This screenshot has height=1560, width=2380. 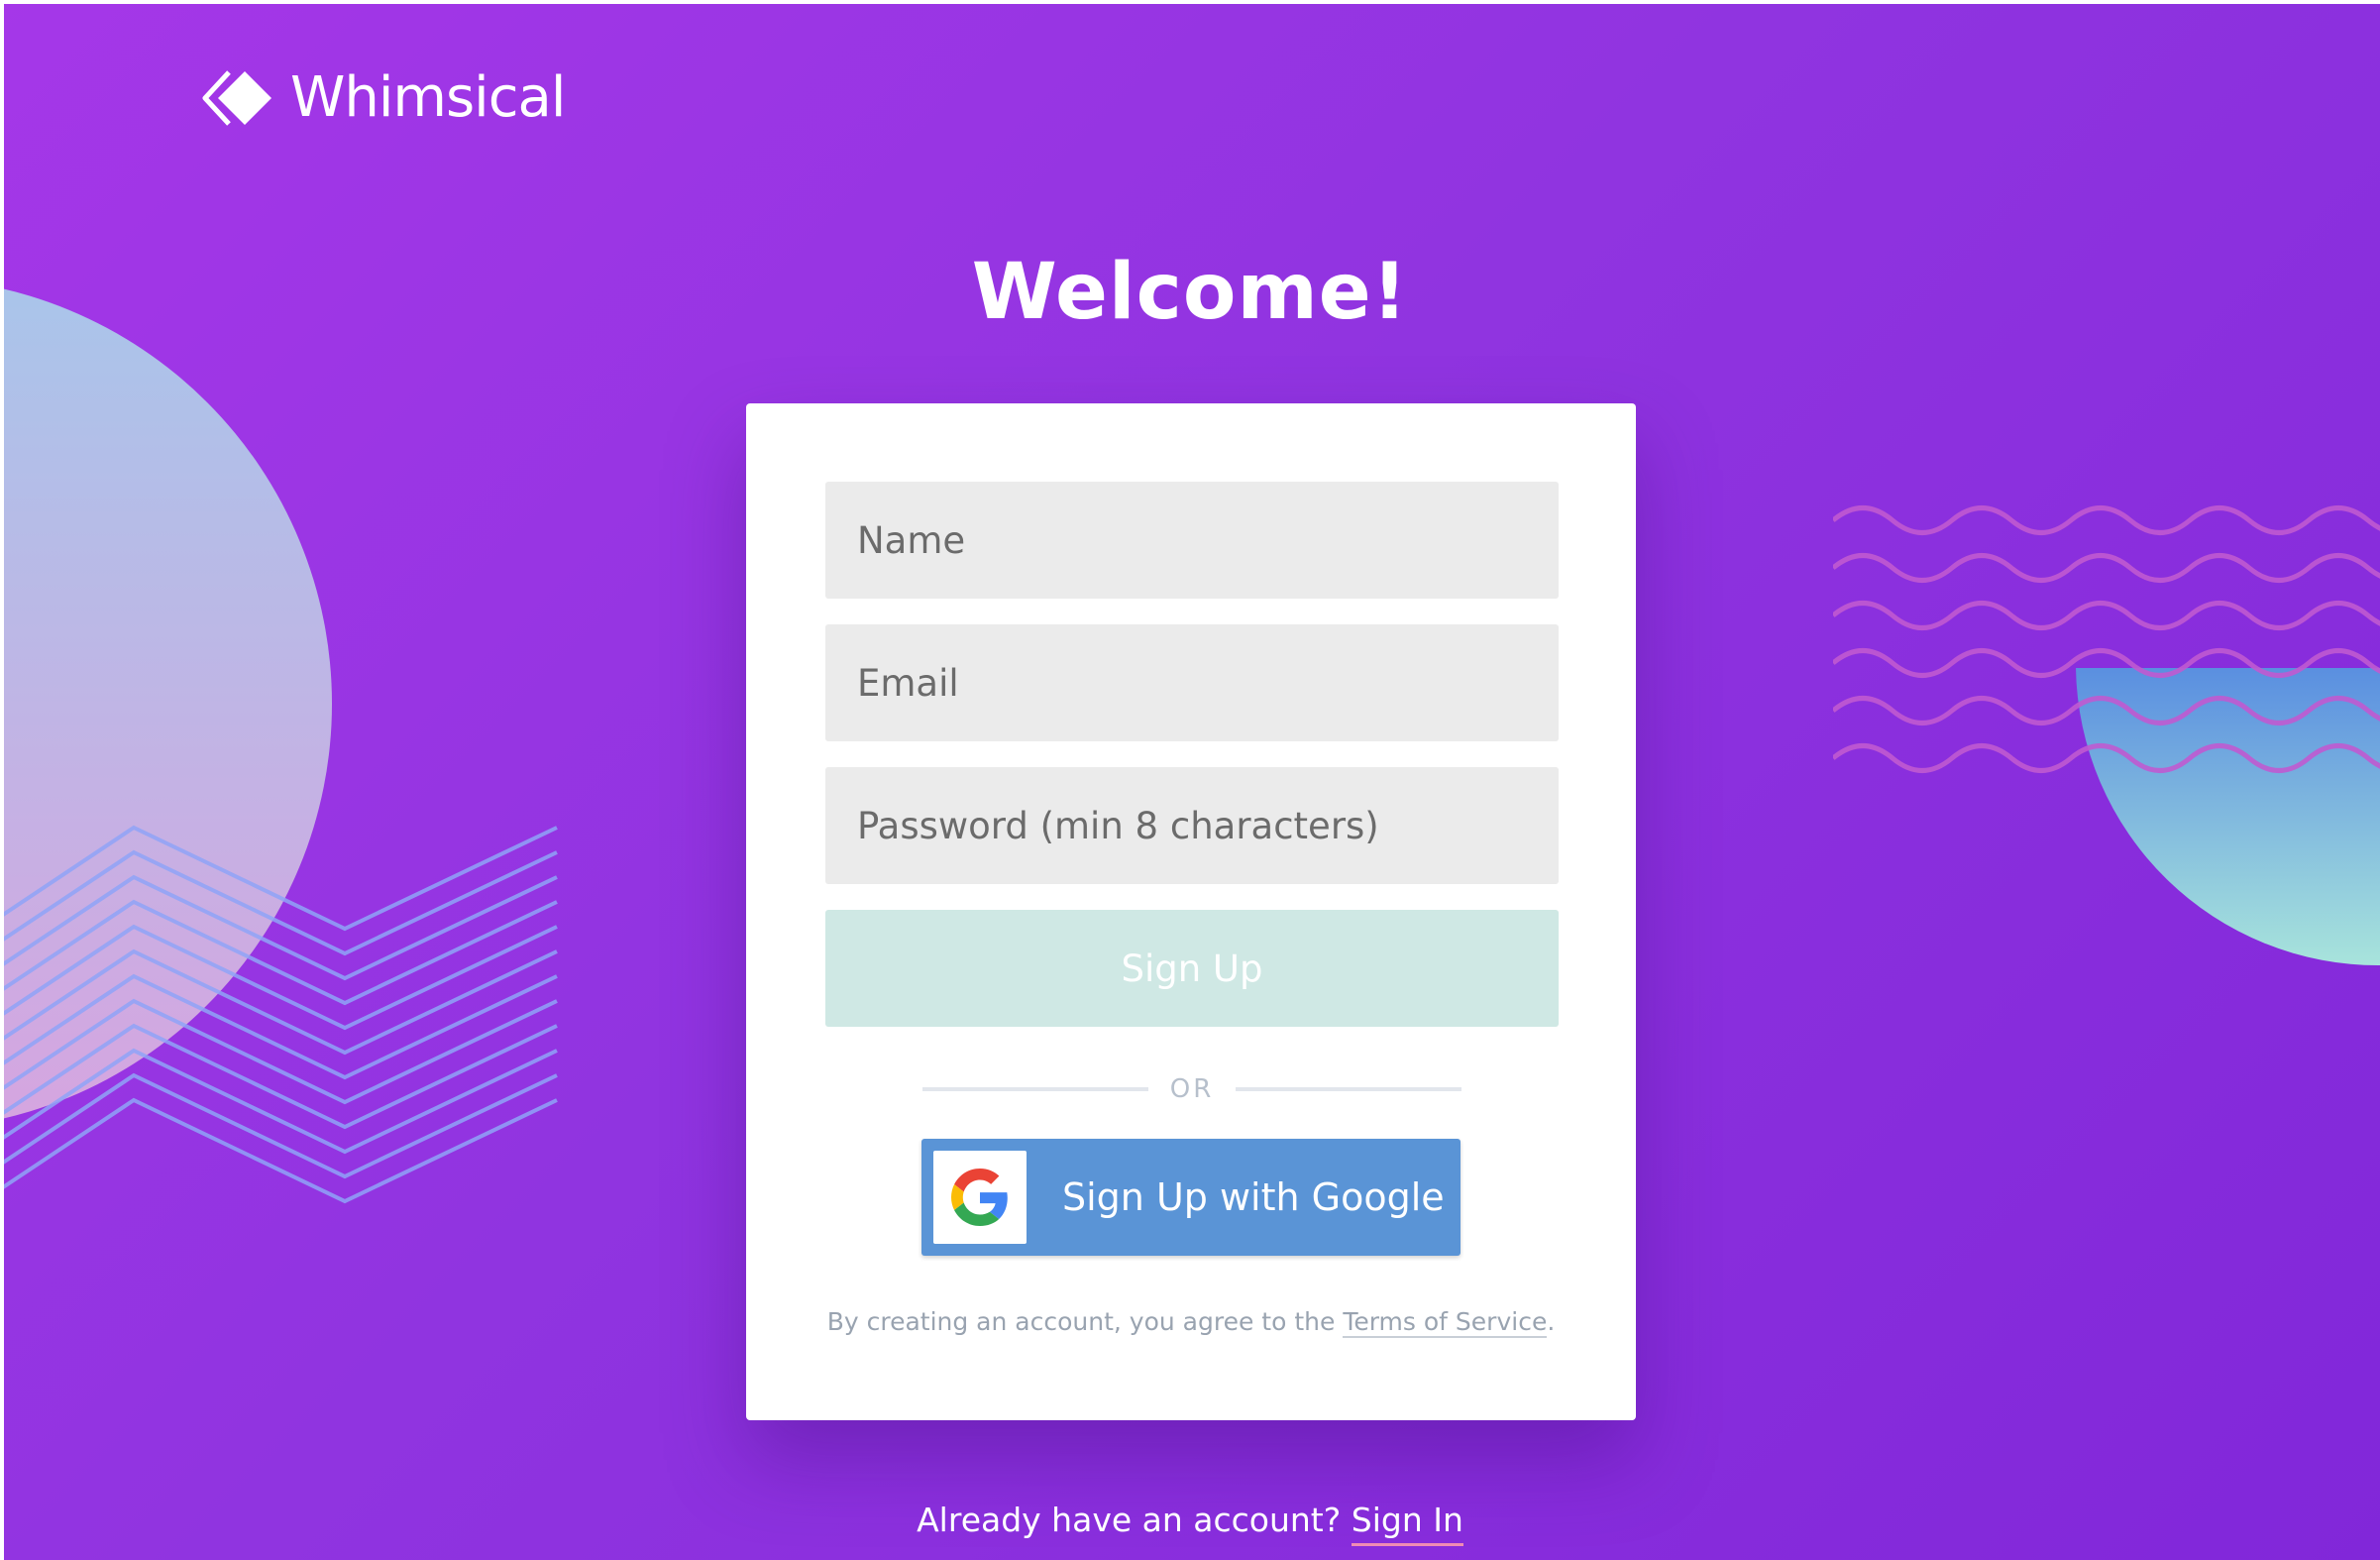 What do you see at coordinates (1035, 1089) in the screenshot?
I see `divider-line-left` at bounding box center [1035, 1089].